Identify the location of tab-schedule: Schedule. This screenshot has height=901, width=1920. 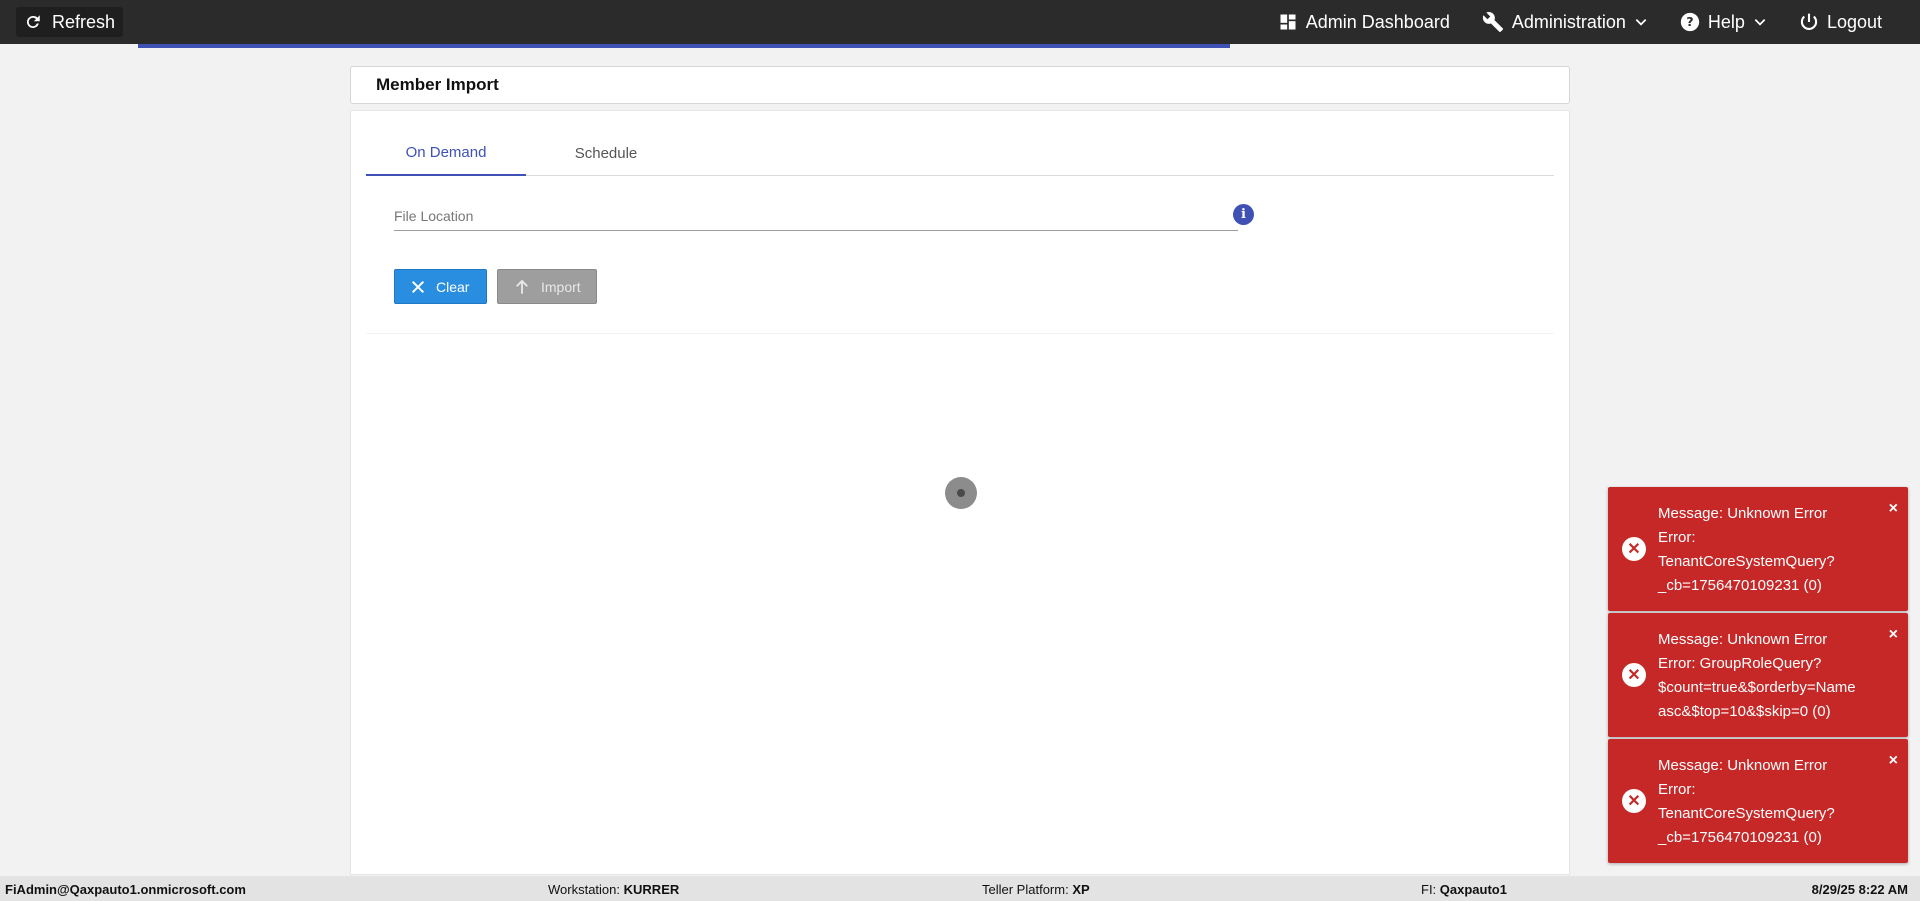
(606, 153).